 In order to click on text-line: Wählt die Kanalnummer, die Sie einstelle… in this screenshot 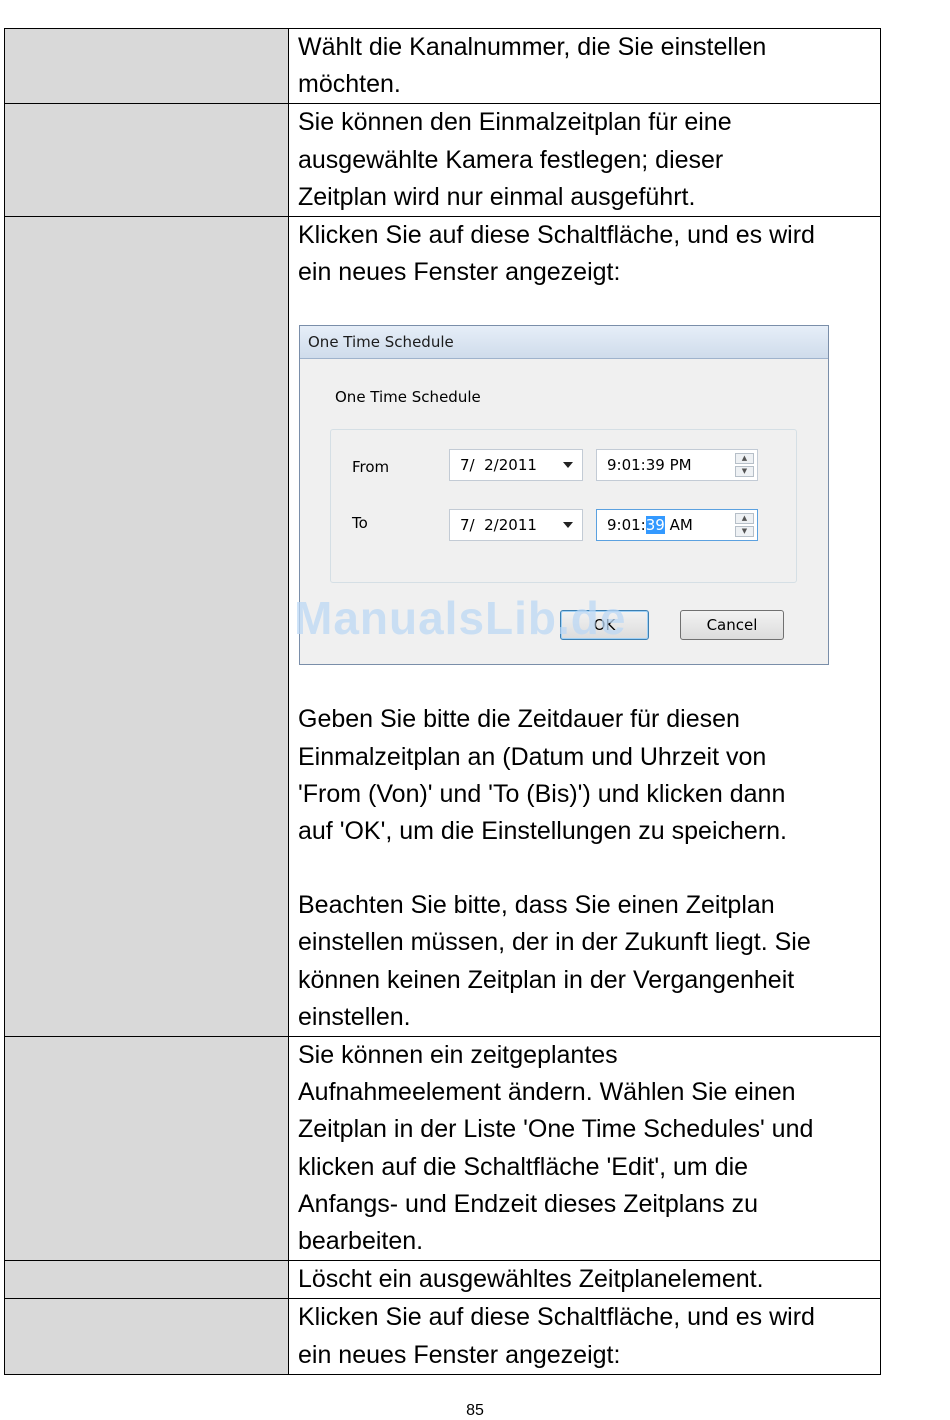, I will do `click(532, 47)`.